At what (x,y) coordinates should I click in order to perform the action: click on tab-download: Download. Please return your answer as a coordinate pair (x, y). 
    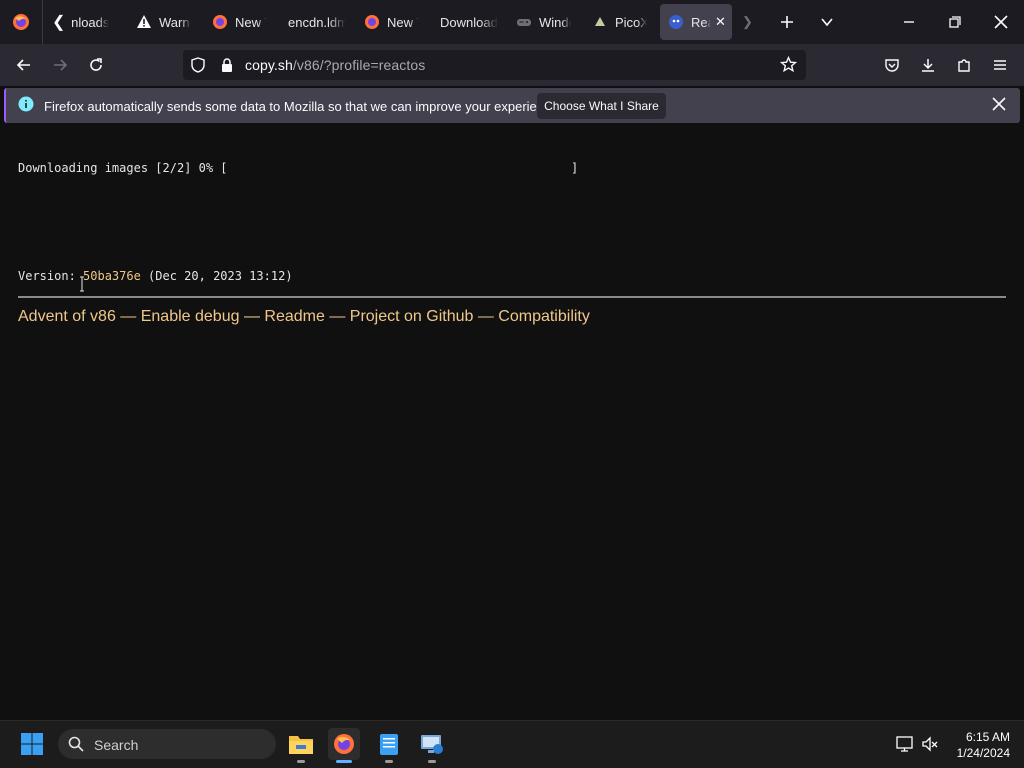
    Looking at the image, I should click on (471, 22).